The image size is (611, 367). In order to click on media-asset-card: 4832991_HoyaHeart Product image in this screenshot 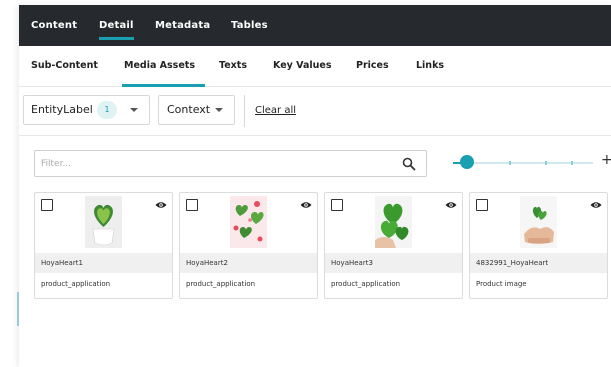, I will do `click(538, 245)`.